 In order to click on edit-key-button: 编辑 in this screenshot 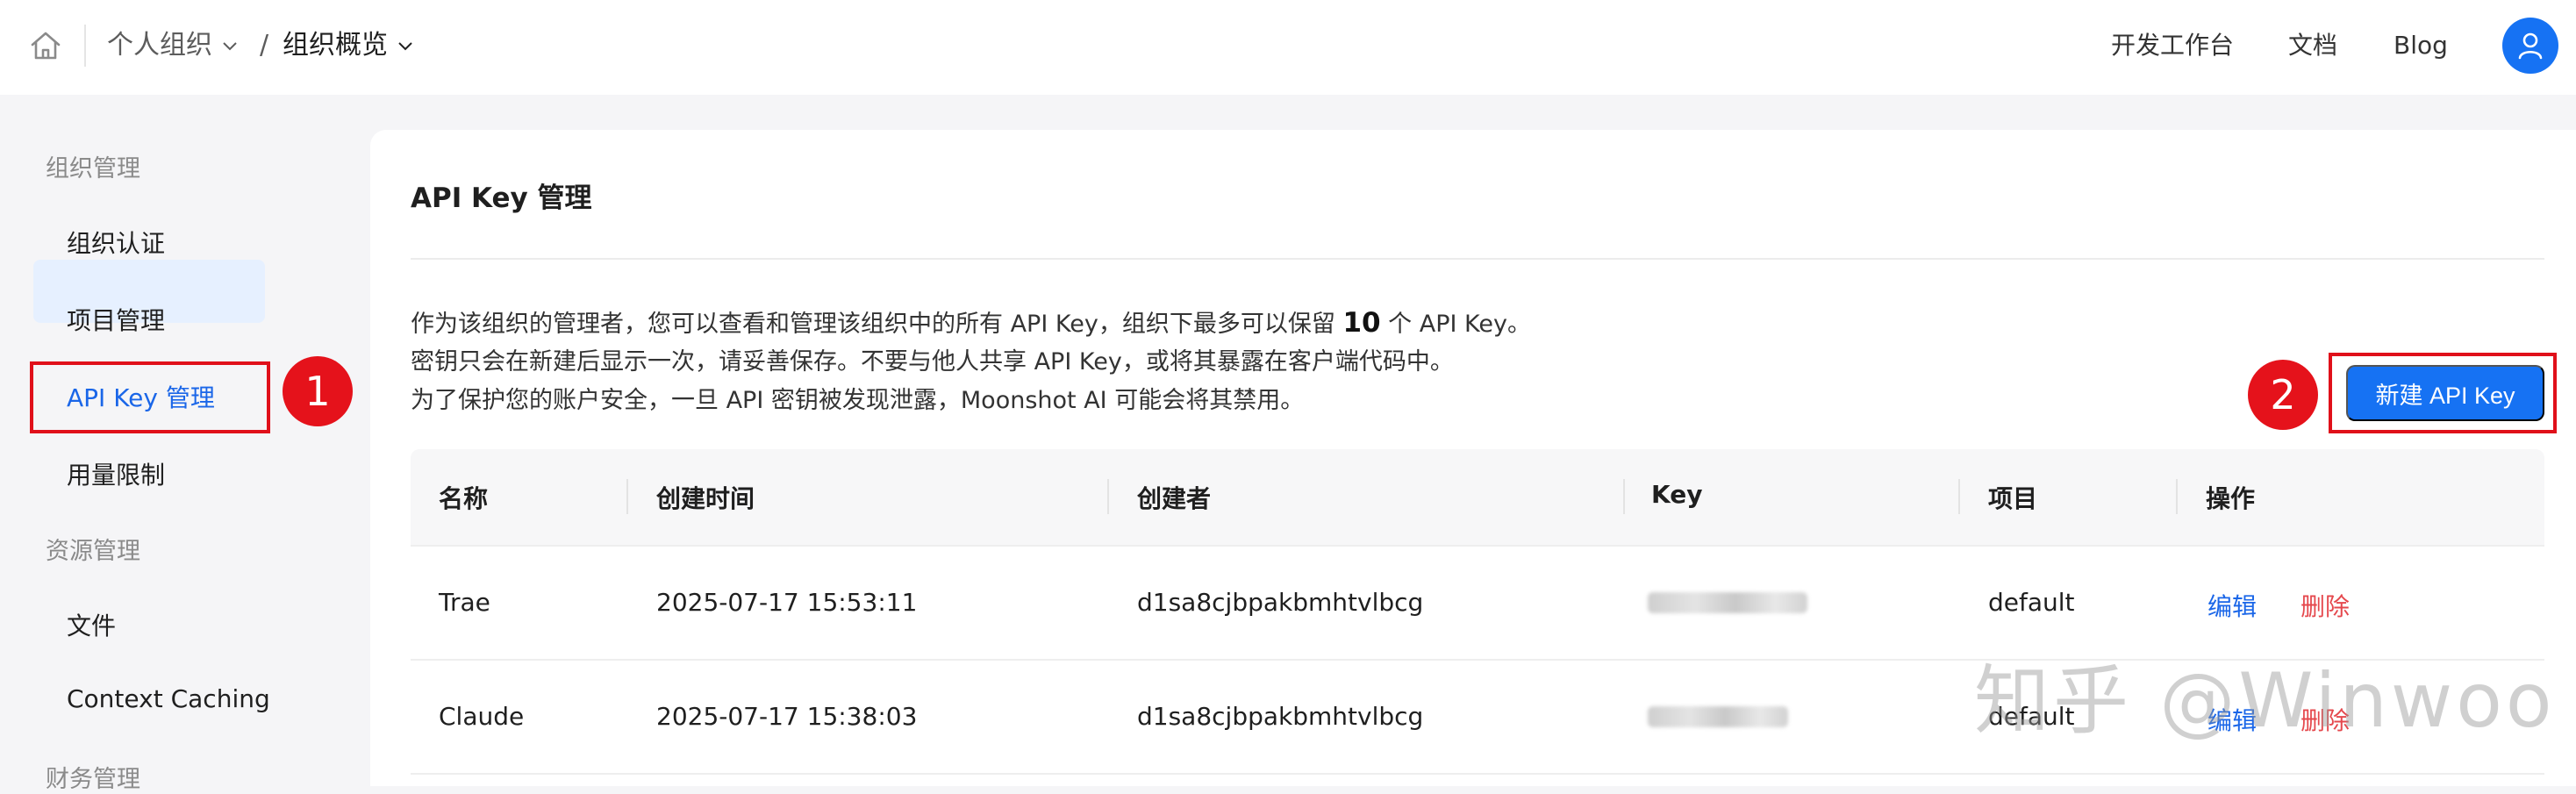, I will do `click(2232, 605)`.